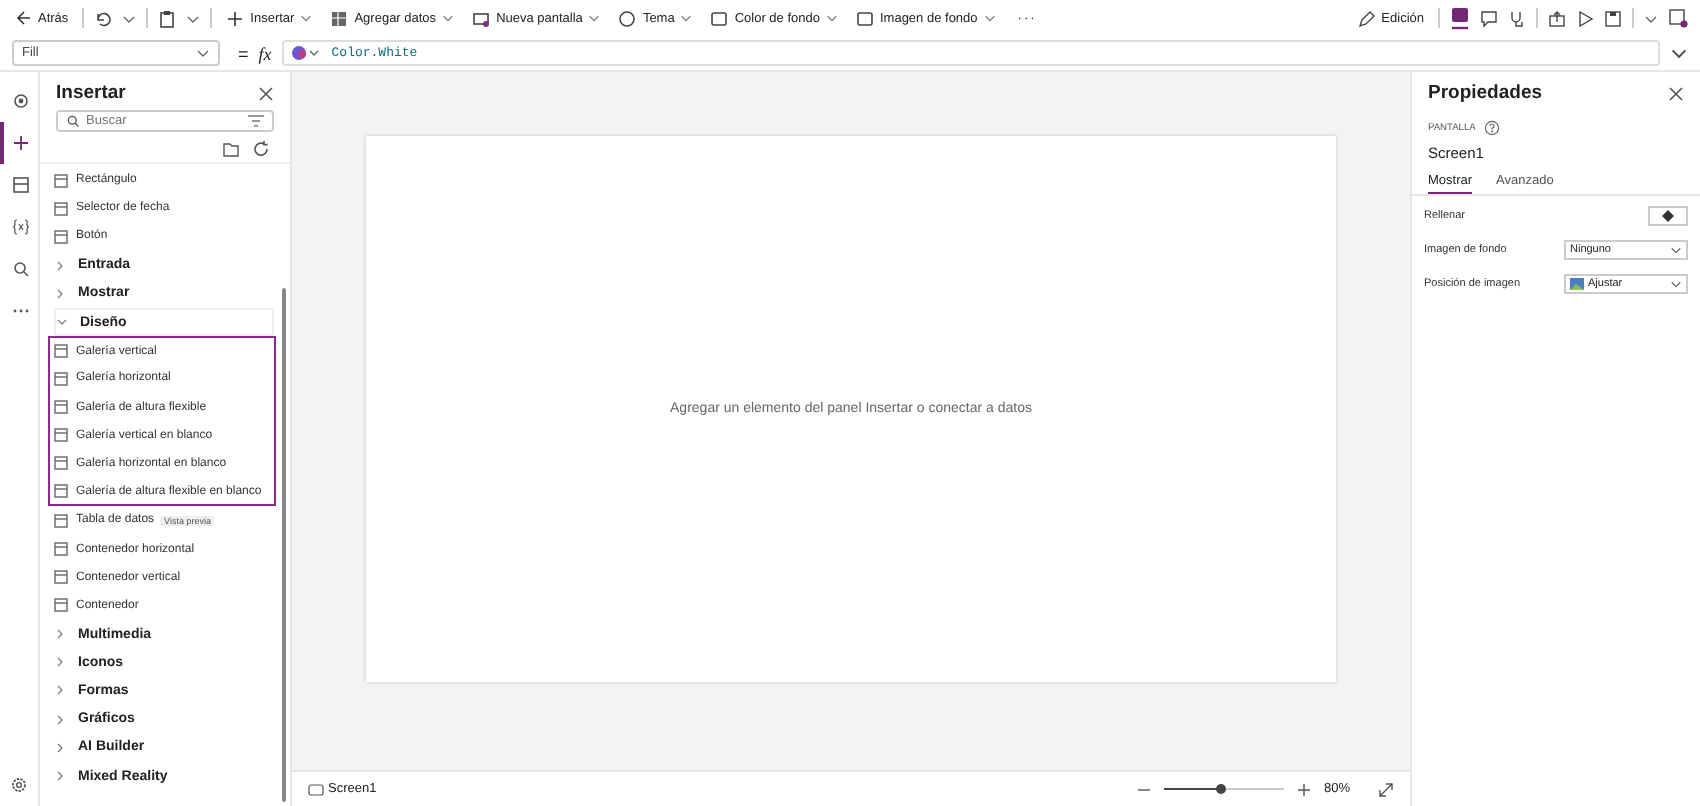 This screenshot has width=1700, height=806. Describe the element at coordinates (1491, 128) in the screenshot. I see `help-icon` at that location.